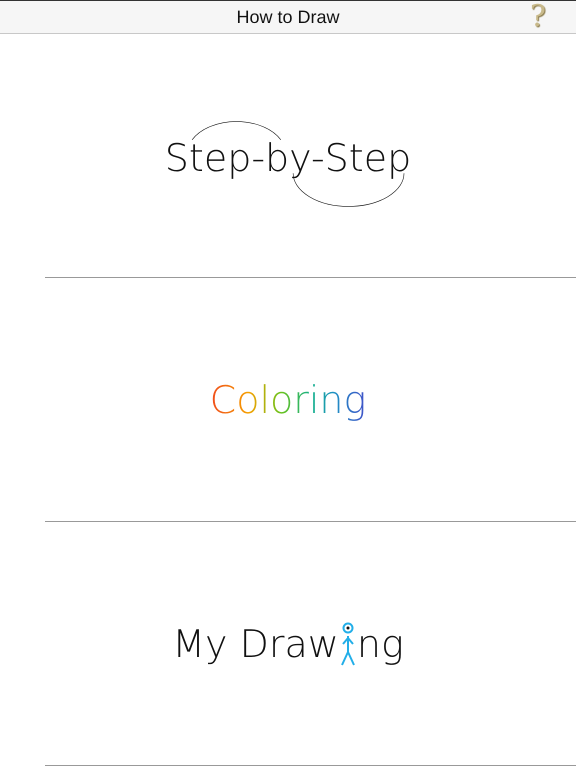  I want to click on menu-label: My Draw, so click(255, 644).